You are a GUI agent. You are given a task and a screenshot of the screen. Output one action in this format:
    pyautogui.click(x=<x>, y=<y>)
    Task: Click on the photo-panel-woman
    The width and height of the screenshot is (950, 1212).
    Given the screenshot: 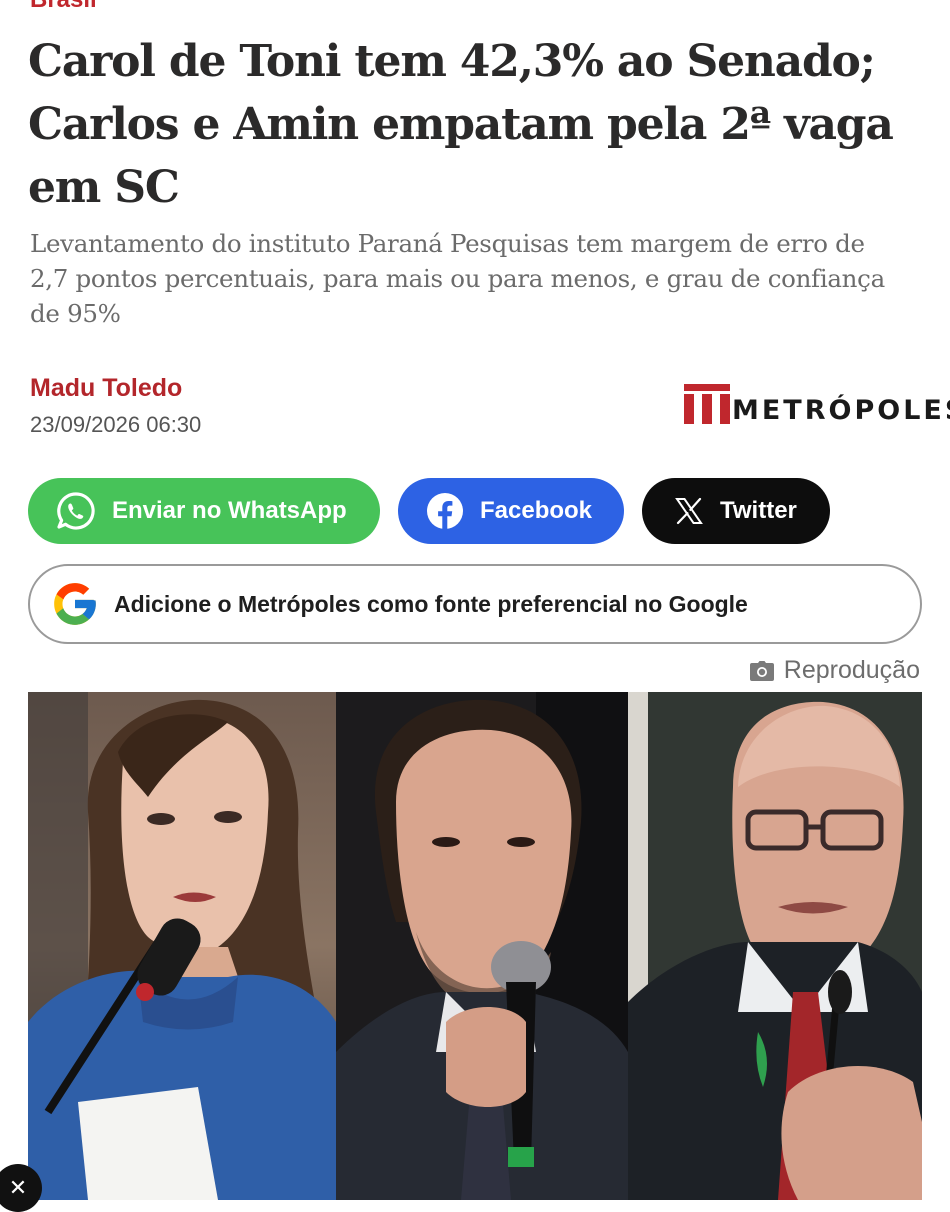 What is the action you would take?
    pyautogui.click(x=182, y=946)
    